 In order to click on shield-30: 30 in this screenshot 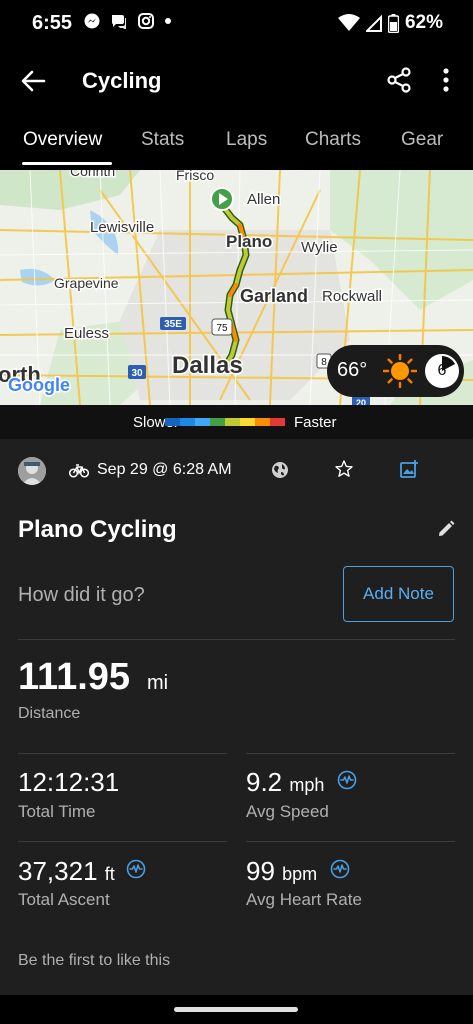, I will do `click(137, 372)`.